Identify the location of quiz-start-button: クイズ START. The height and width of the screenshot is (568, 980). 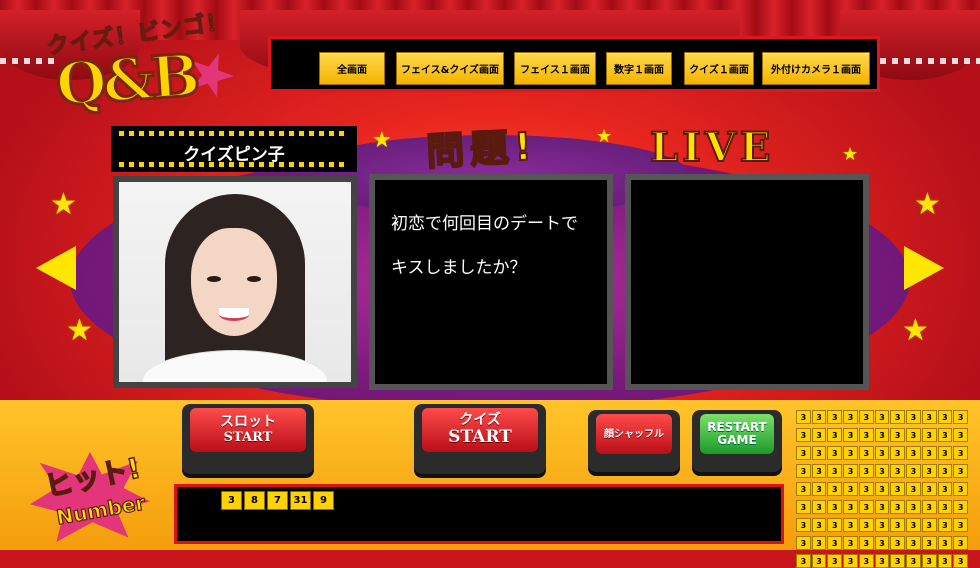
(480, 439).